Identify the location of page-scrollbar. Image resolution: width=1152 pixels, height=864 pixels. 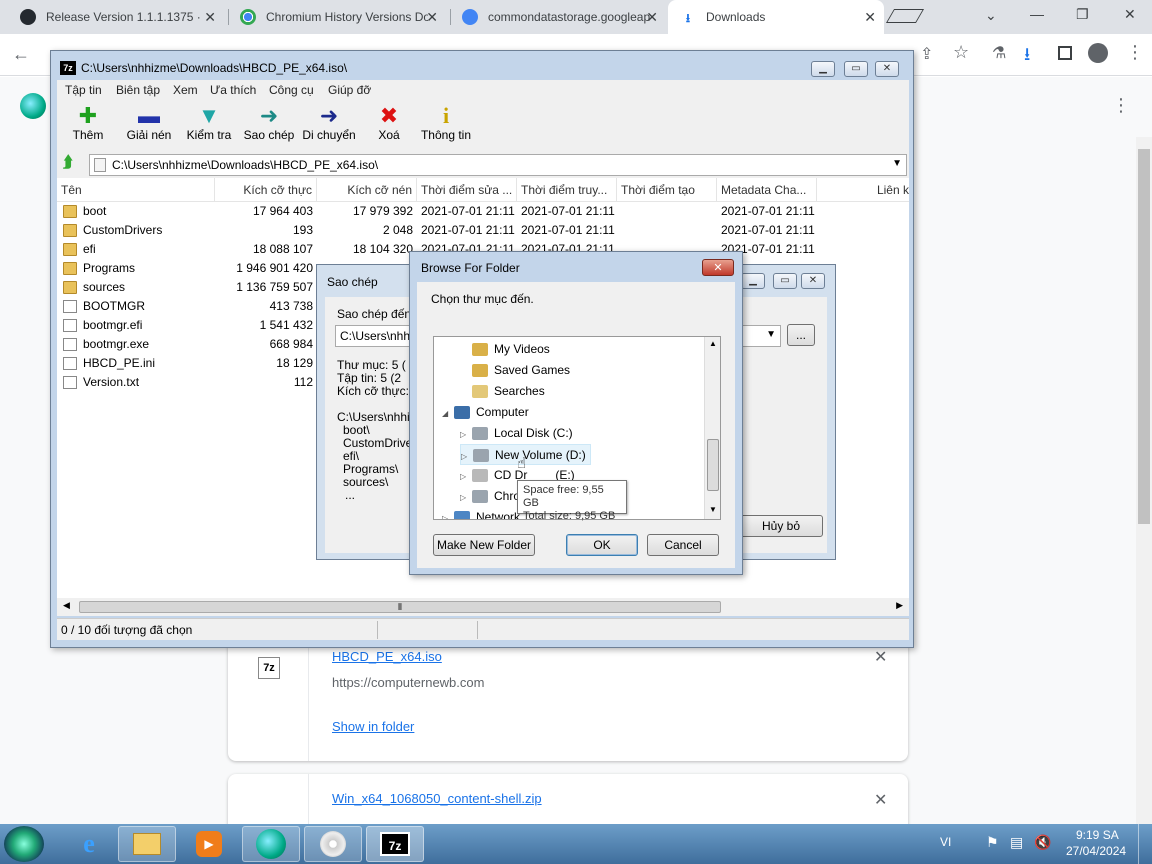
(1144, 480).